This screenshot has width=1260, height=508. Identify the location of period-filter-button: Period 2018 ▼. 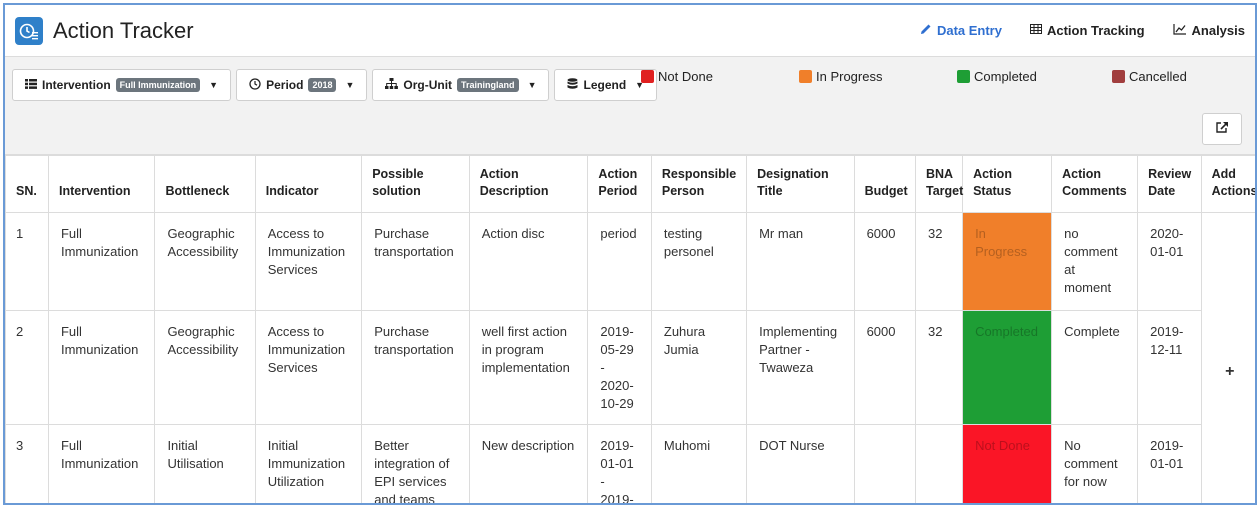
(302, 85).